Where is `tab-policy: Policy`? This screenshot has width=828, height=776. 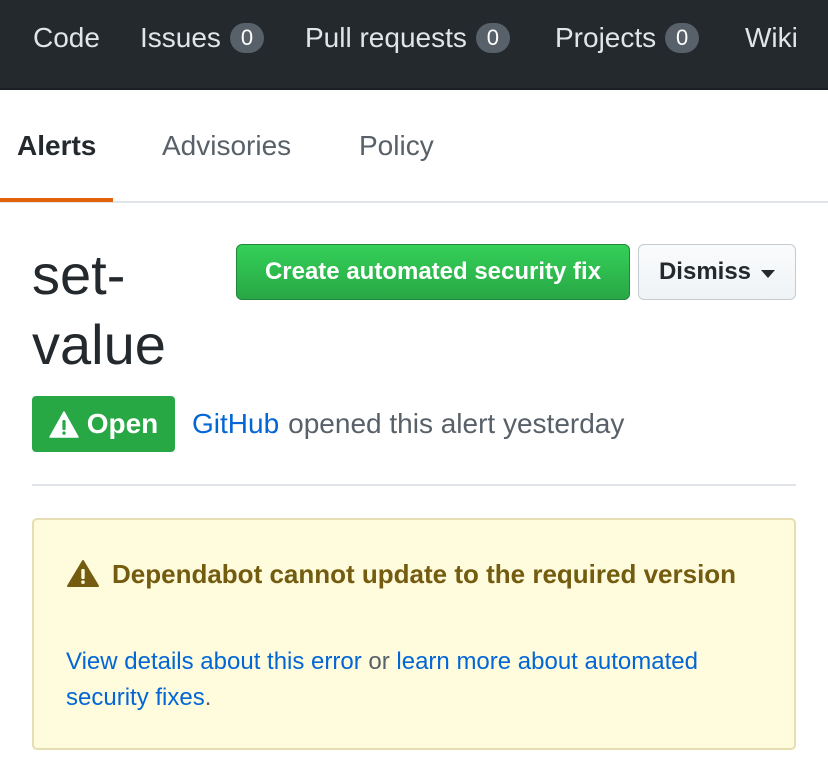
tab-policy: Policy is located at coordinates (396, 145).